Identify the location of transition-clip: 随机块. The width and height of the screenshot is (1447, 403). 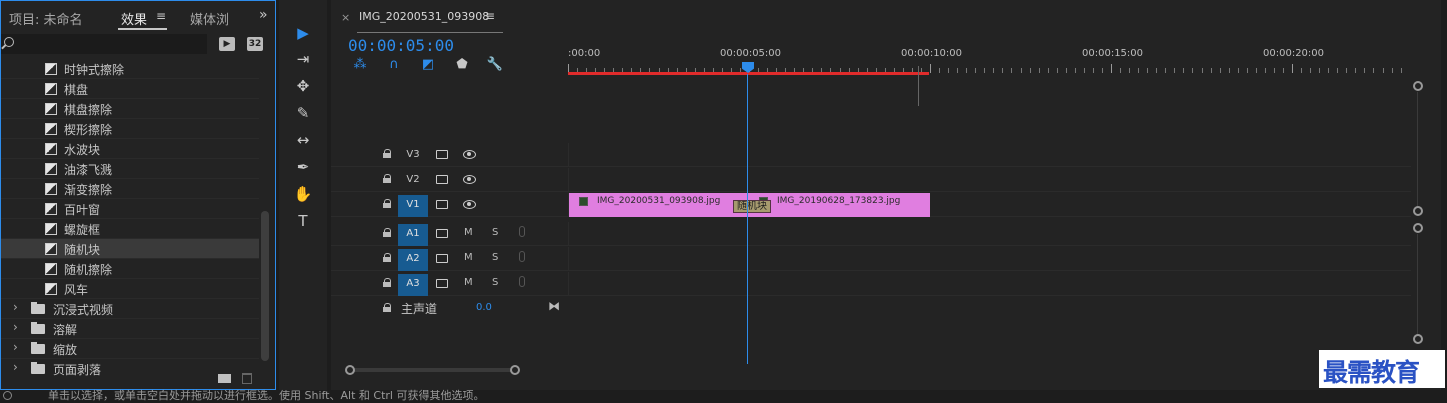
(752, 206).